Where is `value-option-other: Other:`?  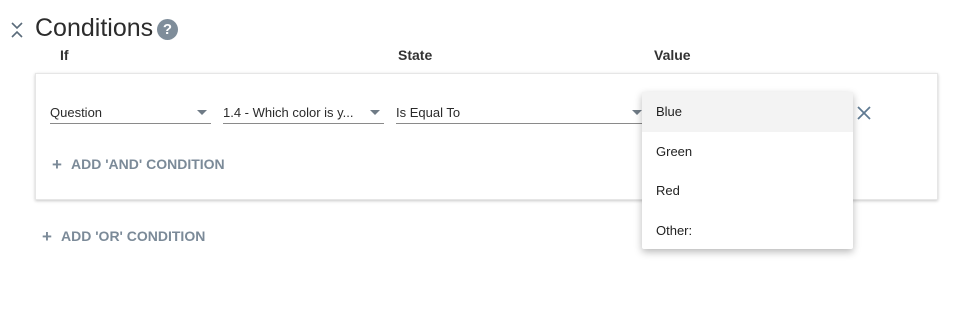
value-option-other: Other: is located at coordinates (747, 231).